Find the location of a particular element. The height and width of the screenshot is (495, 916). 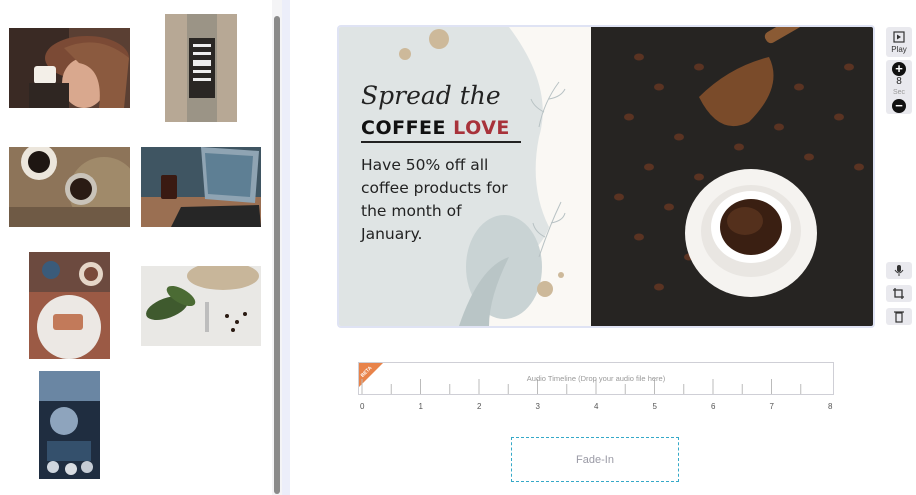

gallery-scrollbar-thumb is located at coordinates (277, 255).